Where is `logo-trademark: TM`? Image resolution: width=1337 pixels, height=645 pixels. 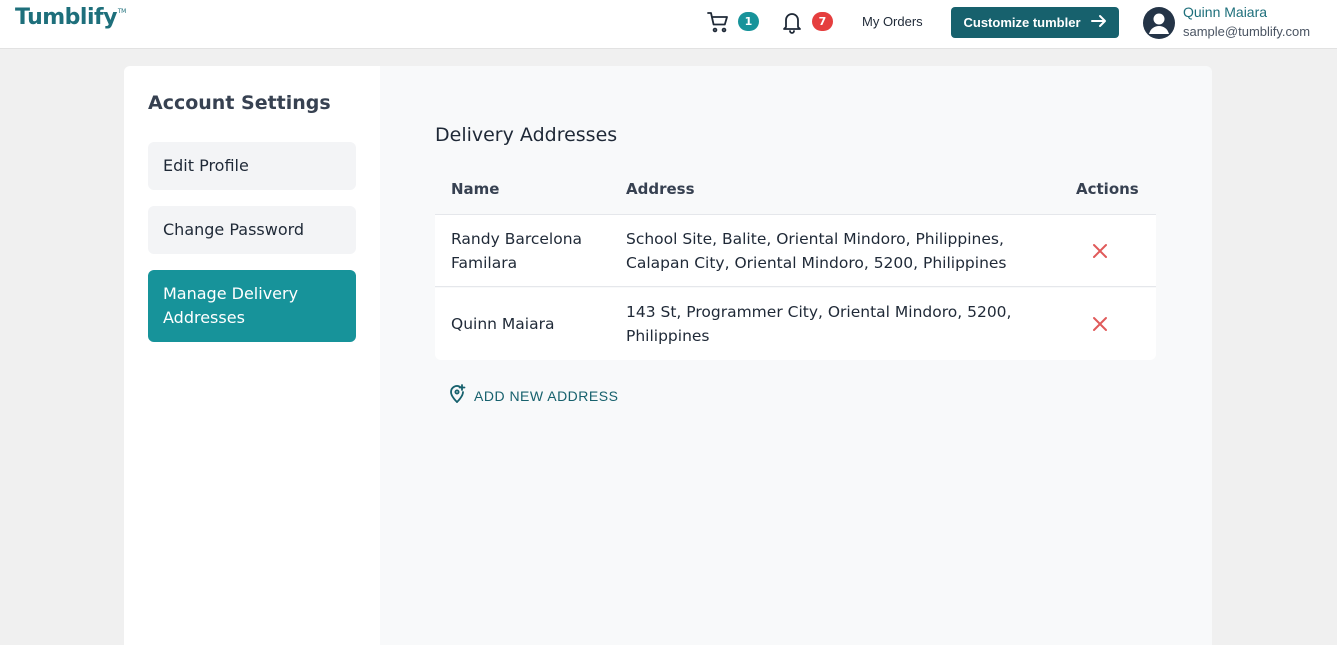
logo-trademark: TM is located at coordinates (121, 11).